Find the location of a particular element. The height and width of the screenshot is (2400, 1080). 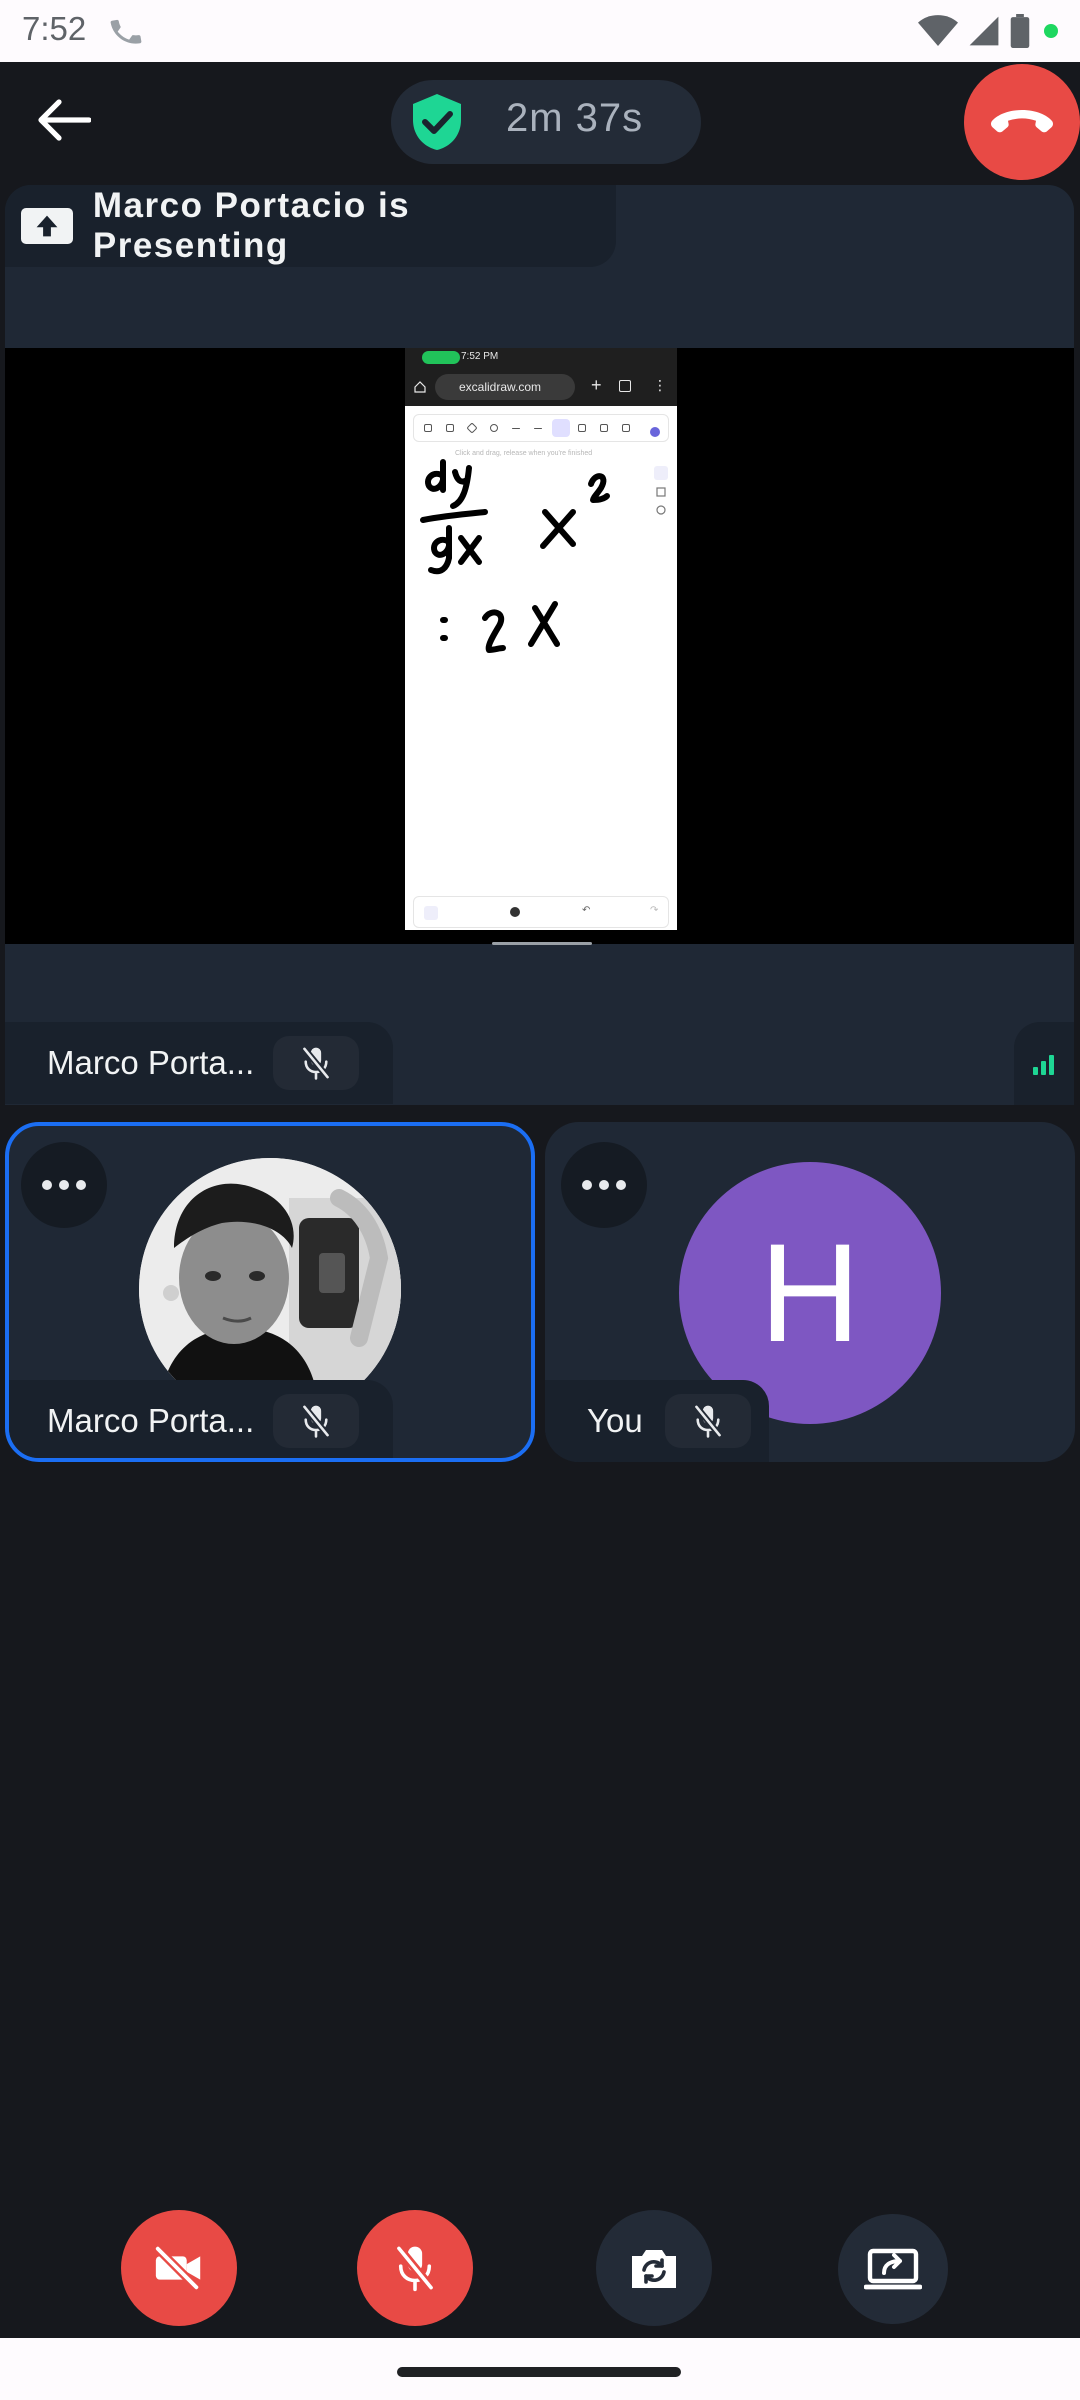

phone-hangup-icon is located at coordinates (1022, 121).